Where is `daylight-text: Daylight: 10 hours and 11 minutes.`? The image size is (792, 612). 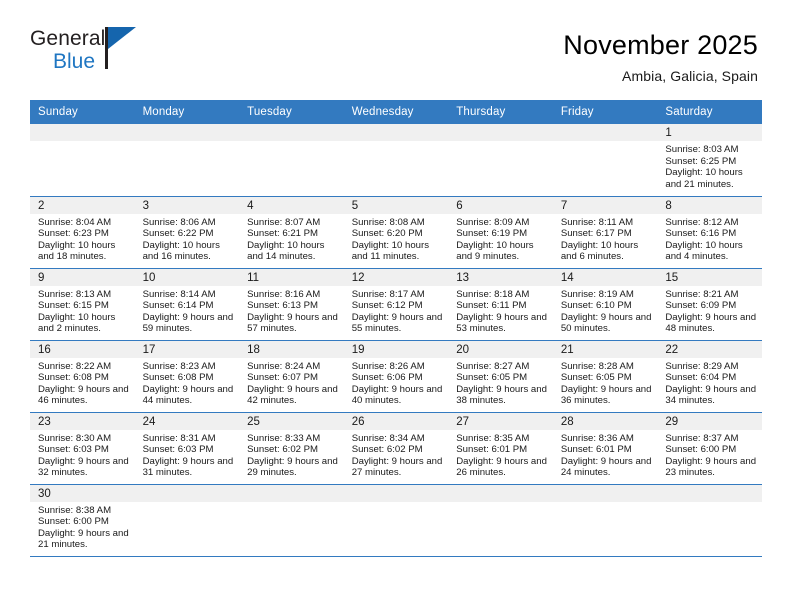 daylight-text: Daylight: 10 hours and 11 minutes. is located at coordinates (390, 251).